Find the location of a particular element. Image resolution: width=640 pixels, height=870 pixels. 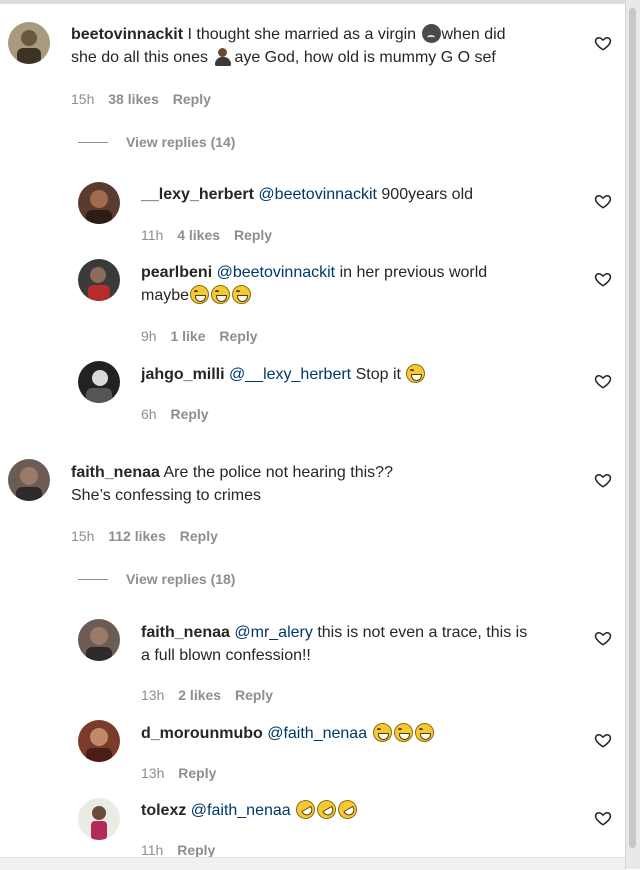

comment-meta: 11h 4 likes Reply is located at coordinates (211, 235).